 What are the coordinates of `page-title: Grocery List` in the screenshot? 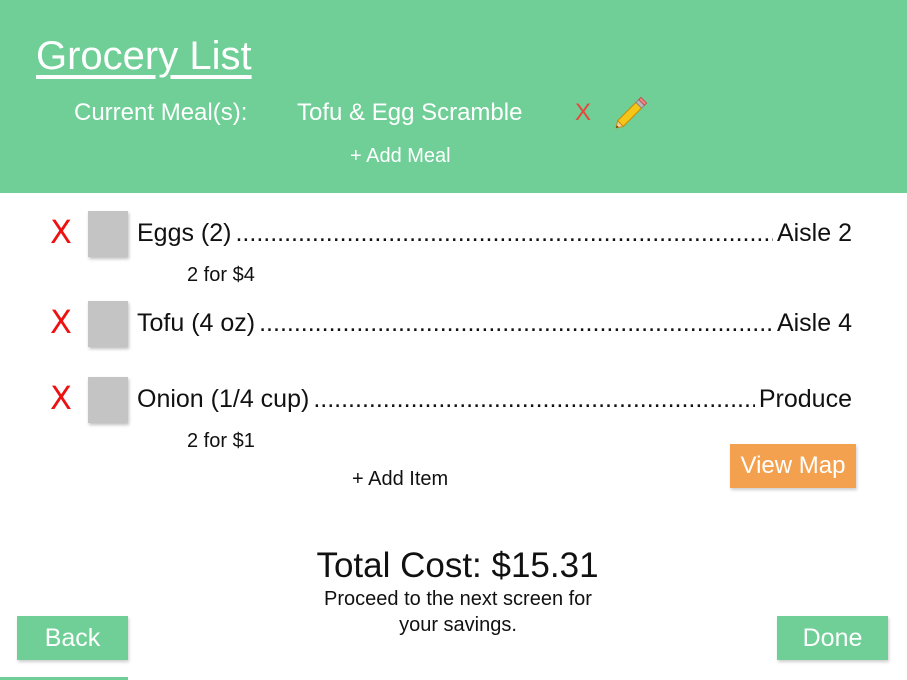 It's located at (144, 56).